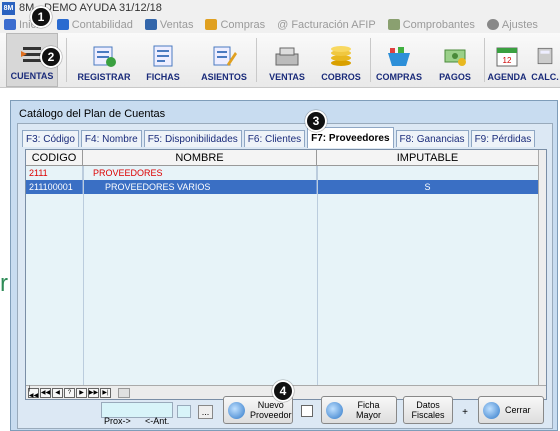  What do you see at coordinates (431, 25) in the screenshot?
I see `menu-comprobantes: Comprobantes` at bounding box center [431, 25].